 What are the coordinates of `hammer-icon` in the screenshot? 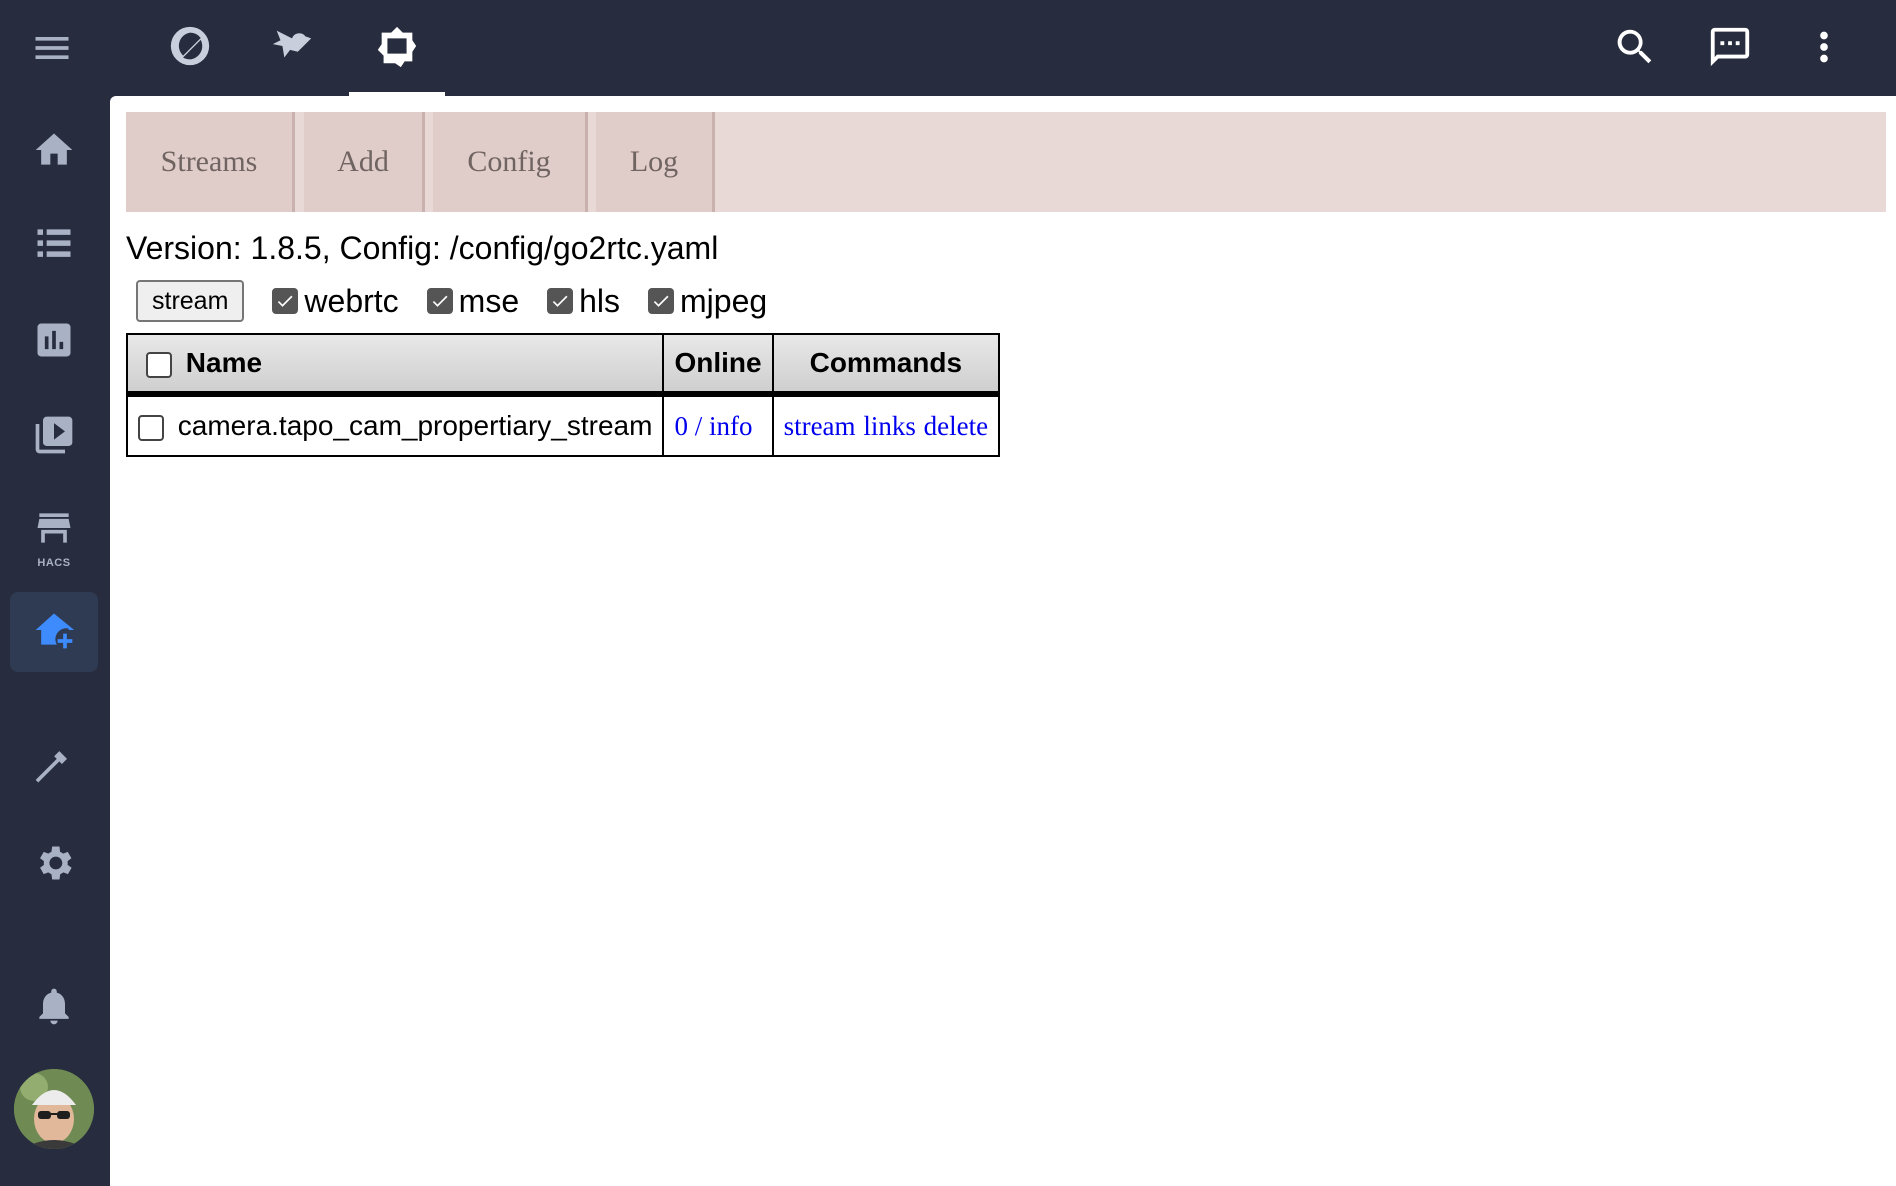 It's located at (54, 768).